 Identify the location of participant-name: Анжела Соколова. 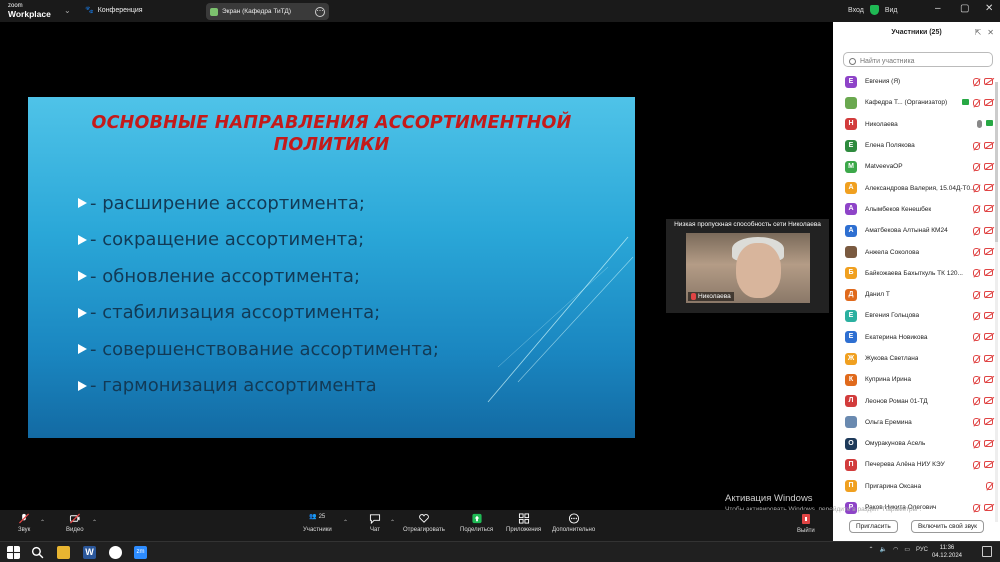
(892, 252).